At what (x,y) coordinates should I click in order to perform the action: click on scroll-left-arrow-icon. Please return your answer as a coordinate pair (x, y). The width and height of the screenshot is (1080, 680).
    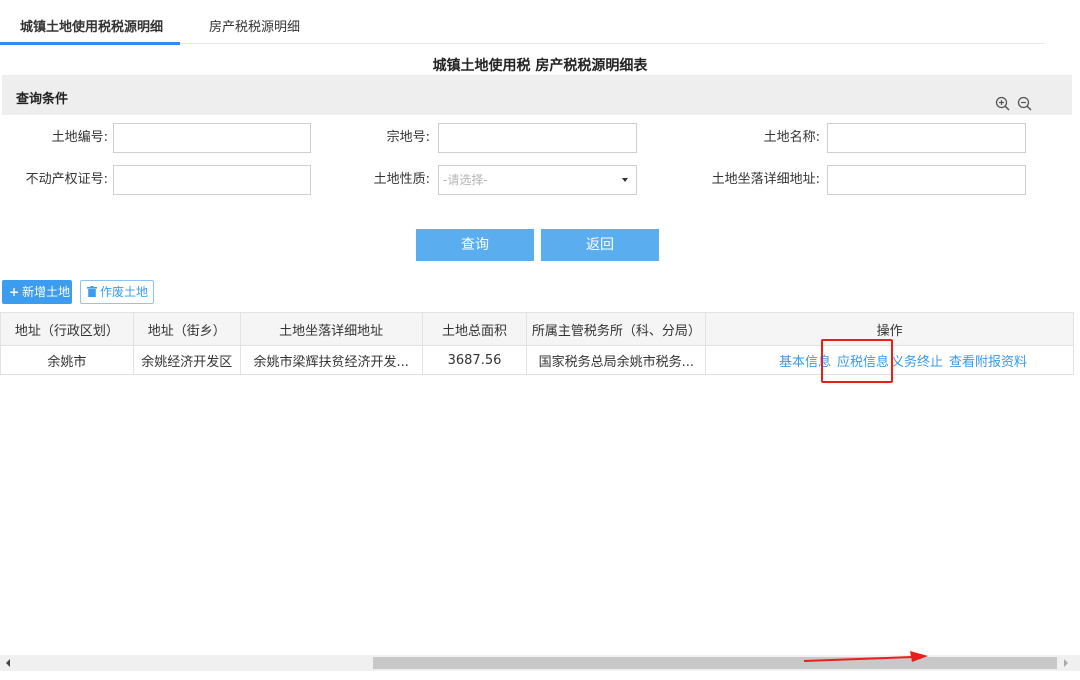
    Looking at the image, I should click on (8, 663).